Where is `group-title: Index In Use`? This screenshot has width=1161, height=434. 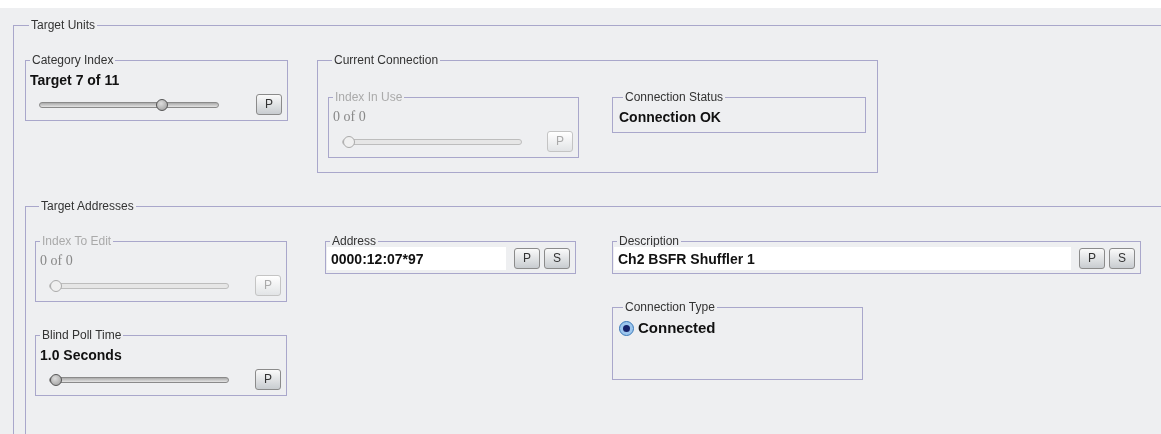 group-title: Index In Use is located at coordinates (369, 97).